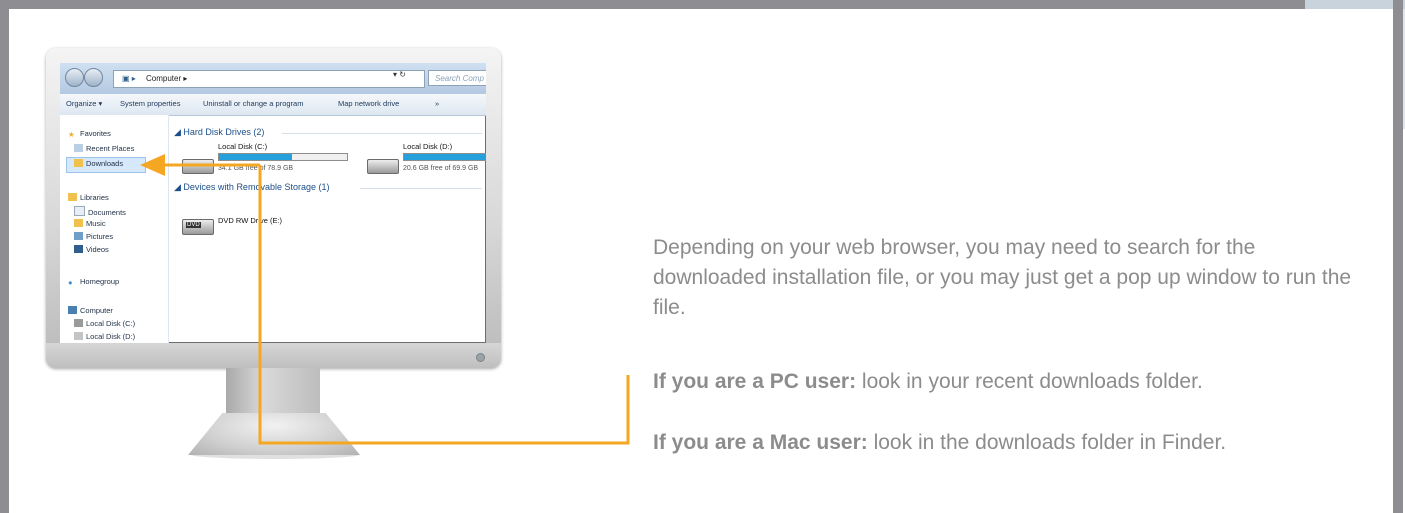  I want to click on sidebar-label: Downloads, so click(105, 163).